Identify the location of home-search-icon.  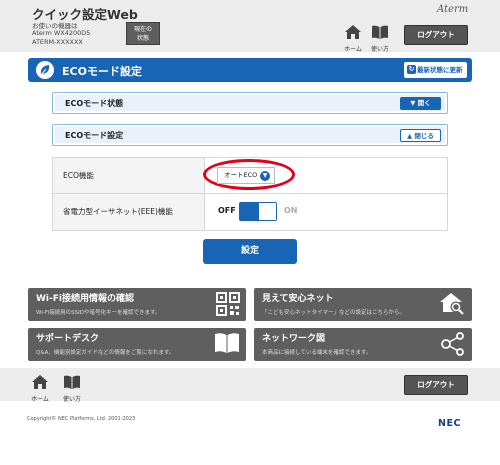
(452, 304).